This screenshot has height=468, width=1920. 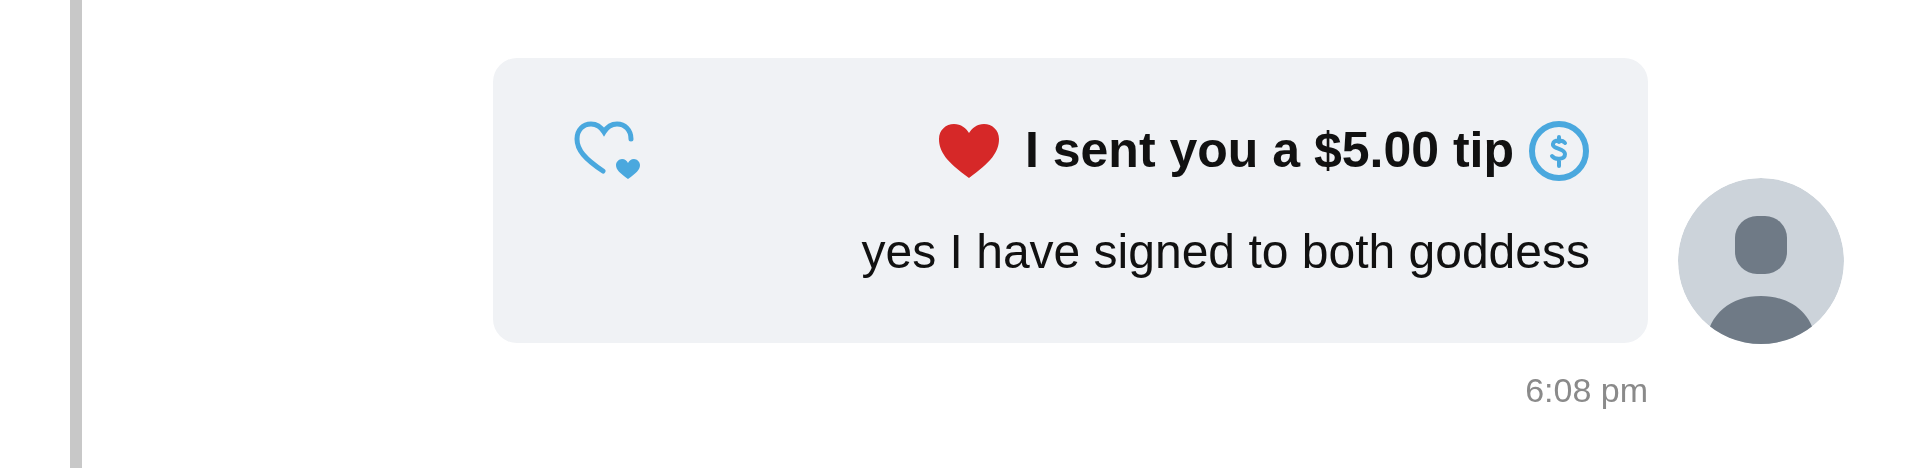 I want to click on avatar-icon, so click(x=1761, y=261).